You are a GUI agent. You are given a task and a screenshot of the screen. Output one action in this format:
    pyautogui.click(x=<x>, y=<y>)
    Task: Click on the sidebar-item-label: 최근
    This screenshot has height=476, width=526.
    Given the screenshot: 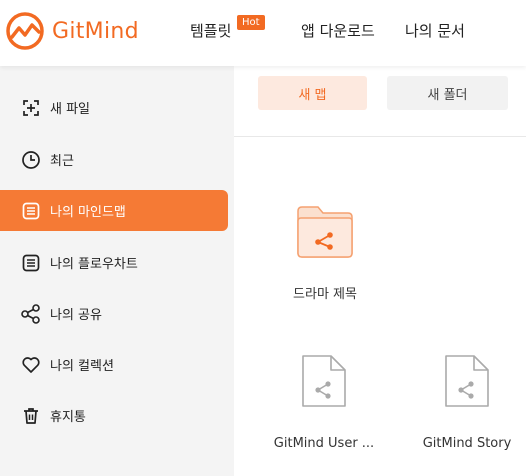 What is the action you would take?
    pyautogui.click(x=62, y=161)
    